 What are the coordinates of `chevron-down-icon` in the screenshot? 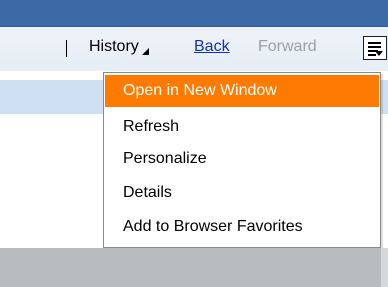 It's located at (379, 53).